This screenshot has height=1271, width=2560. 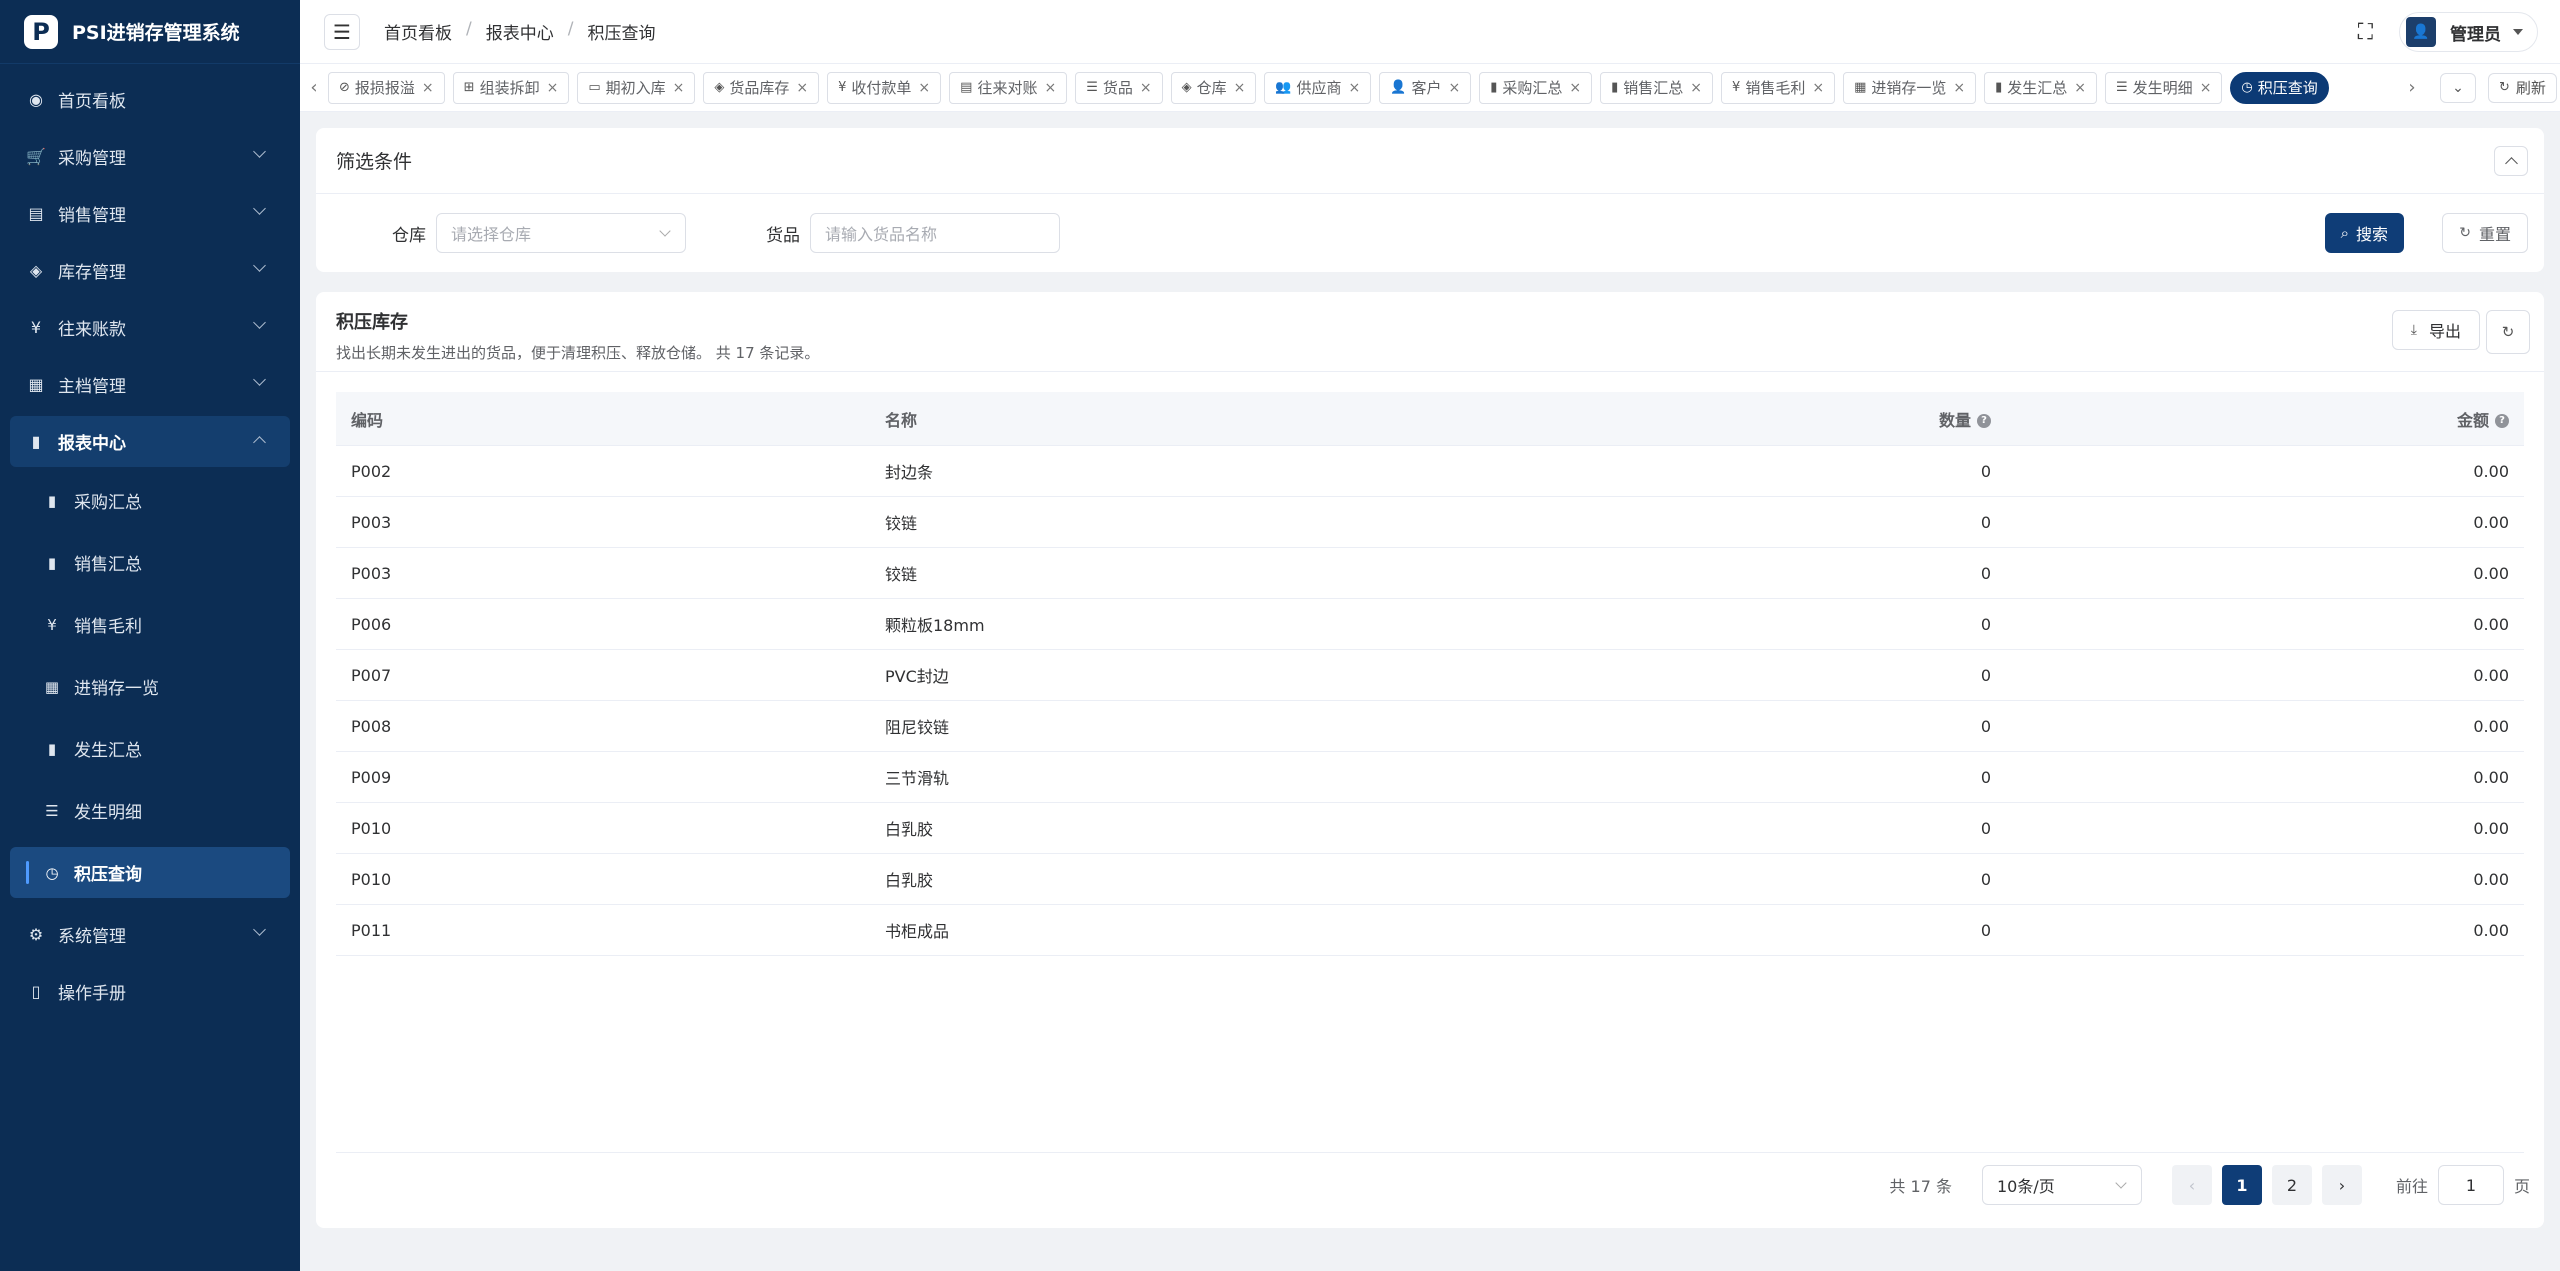 What do you see at coordinates (150, 99) in the screenshot?
I see `sidebar-item-0: ◉ 首页看板` at bounding box center [150, 99].